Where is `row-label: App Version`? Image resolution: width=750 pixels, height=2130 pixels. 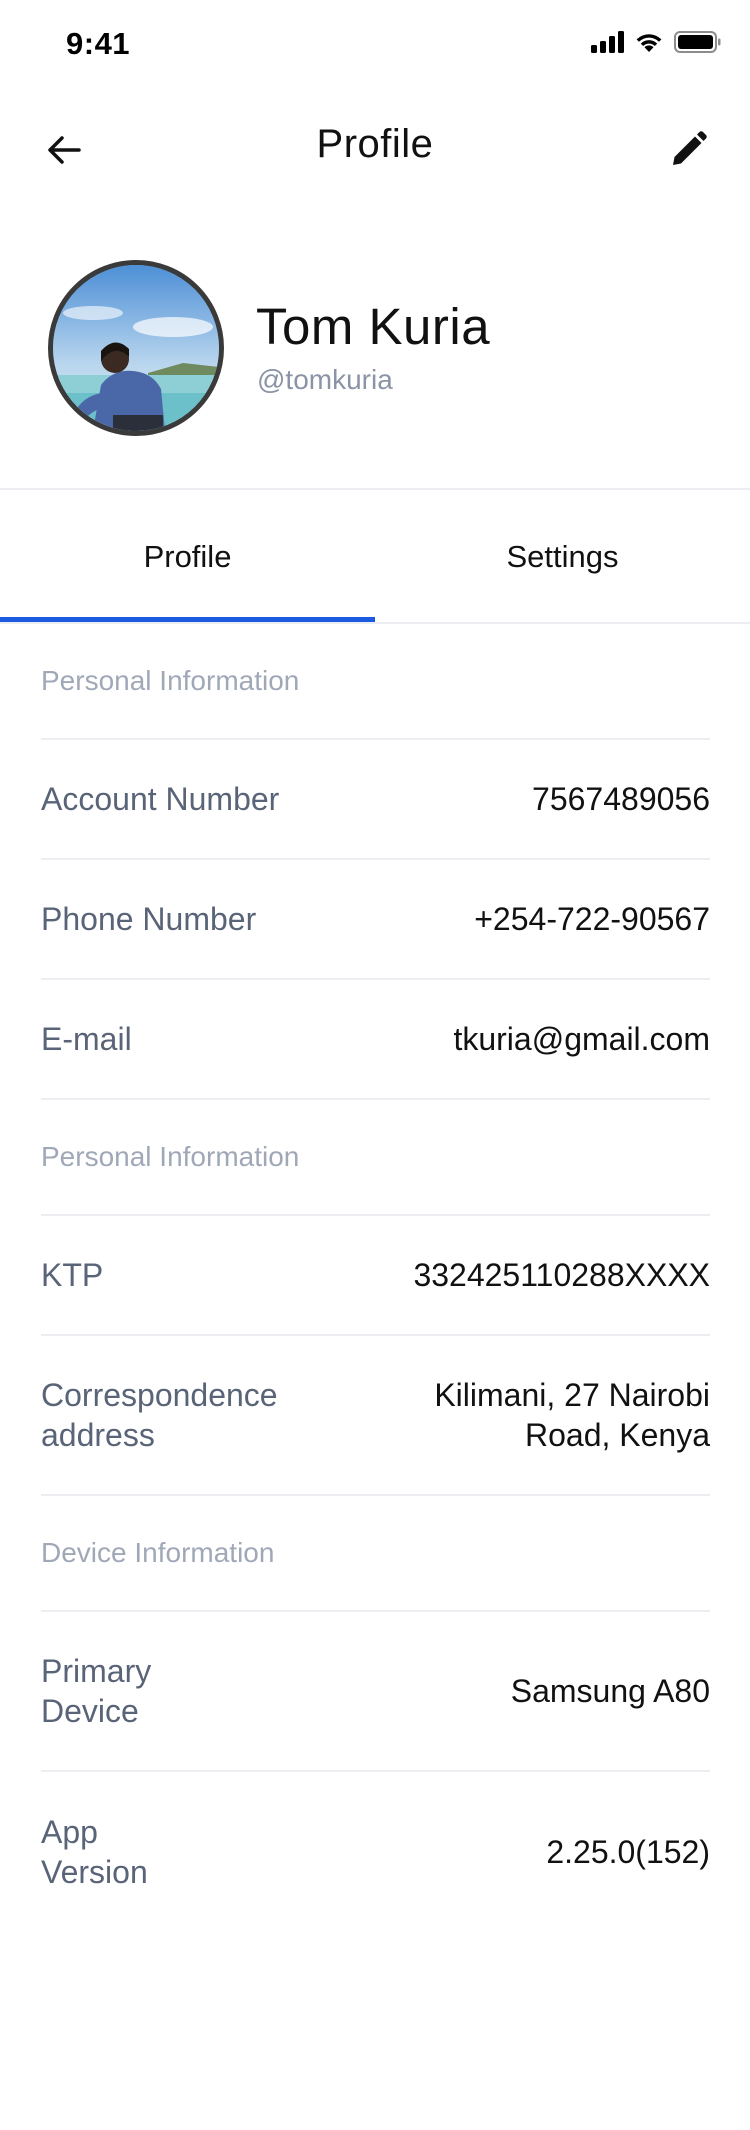
row-label: App Version is located at coordinates (94, 1852).